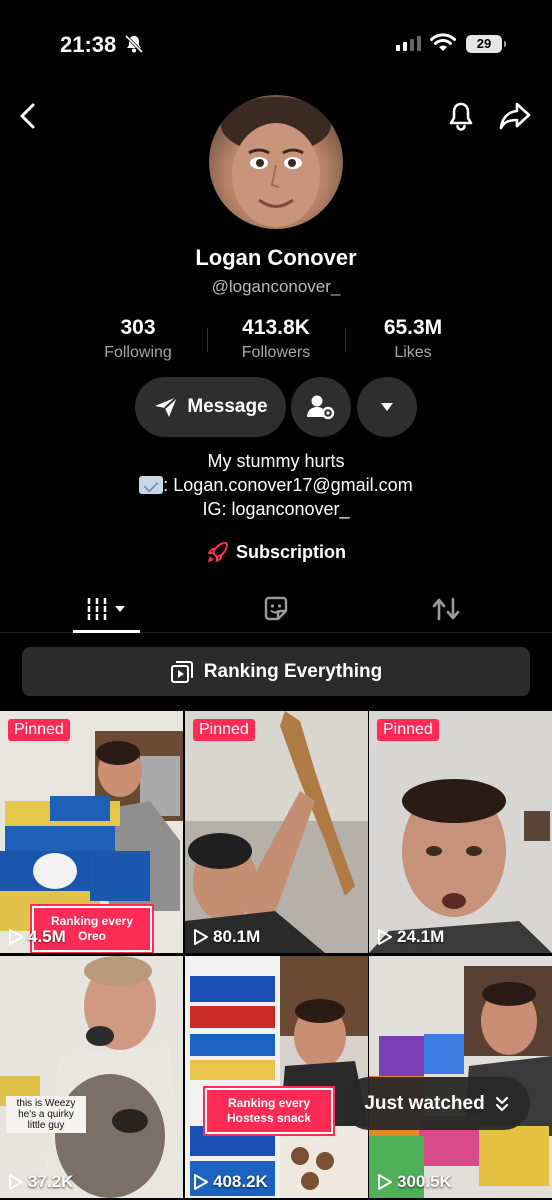  I want to click on stat-following: 303 Following, so click(138, 339).